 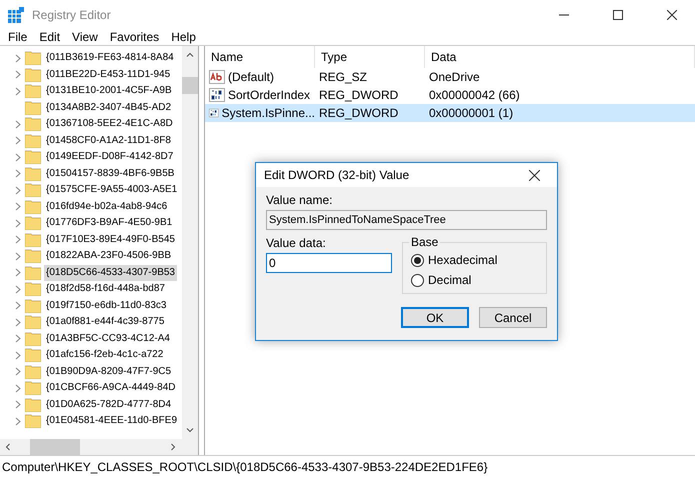 I want to click on horizontal-scrollbar, so click(x=99, y=447).